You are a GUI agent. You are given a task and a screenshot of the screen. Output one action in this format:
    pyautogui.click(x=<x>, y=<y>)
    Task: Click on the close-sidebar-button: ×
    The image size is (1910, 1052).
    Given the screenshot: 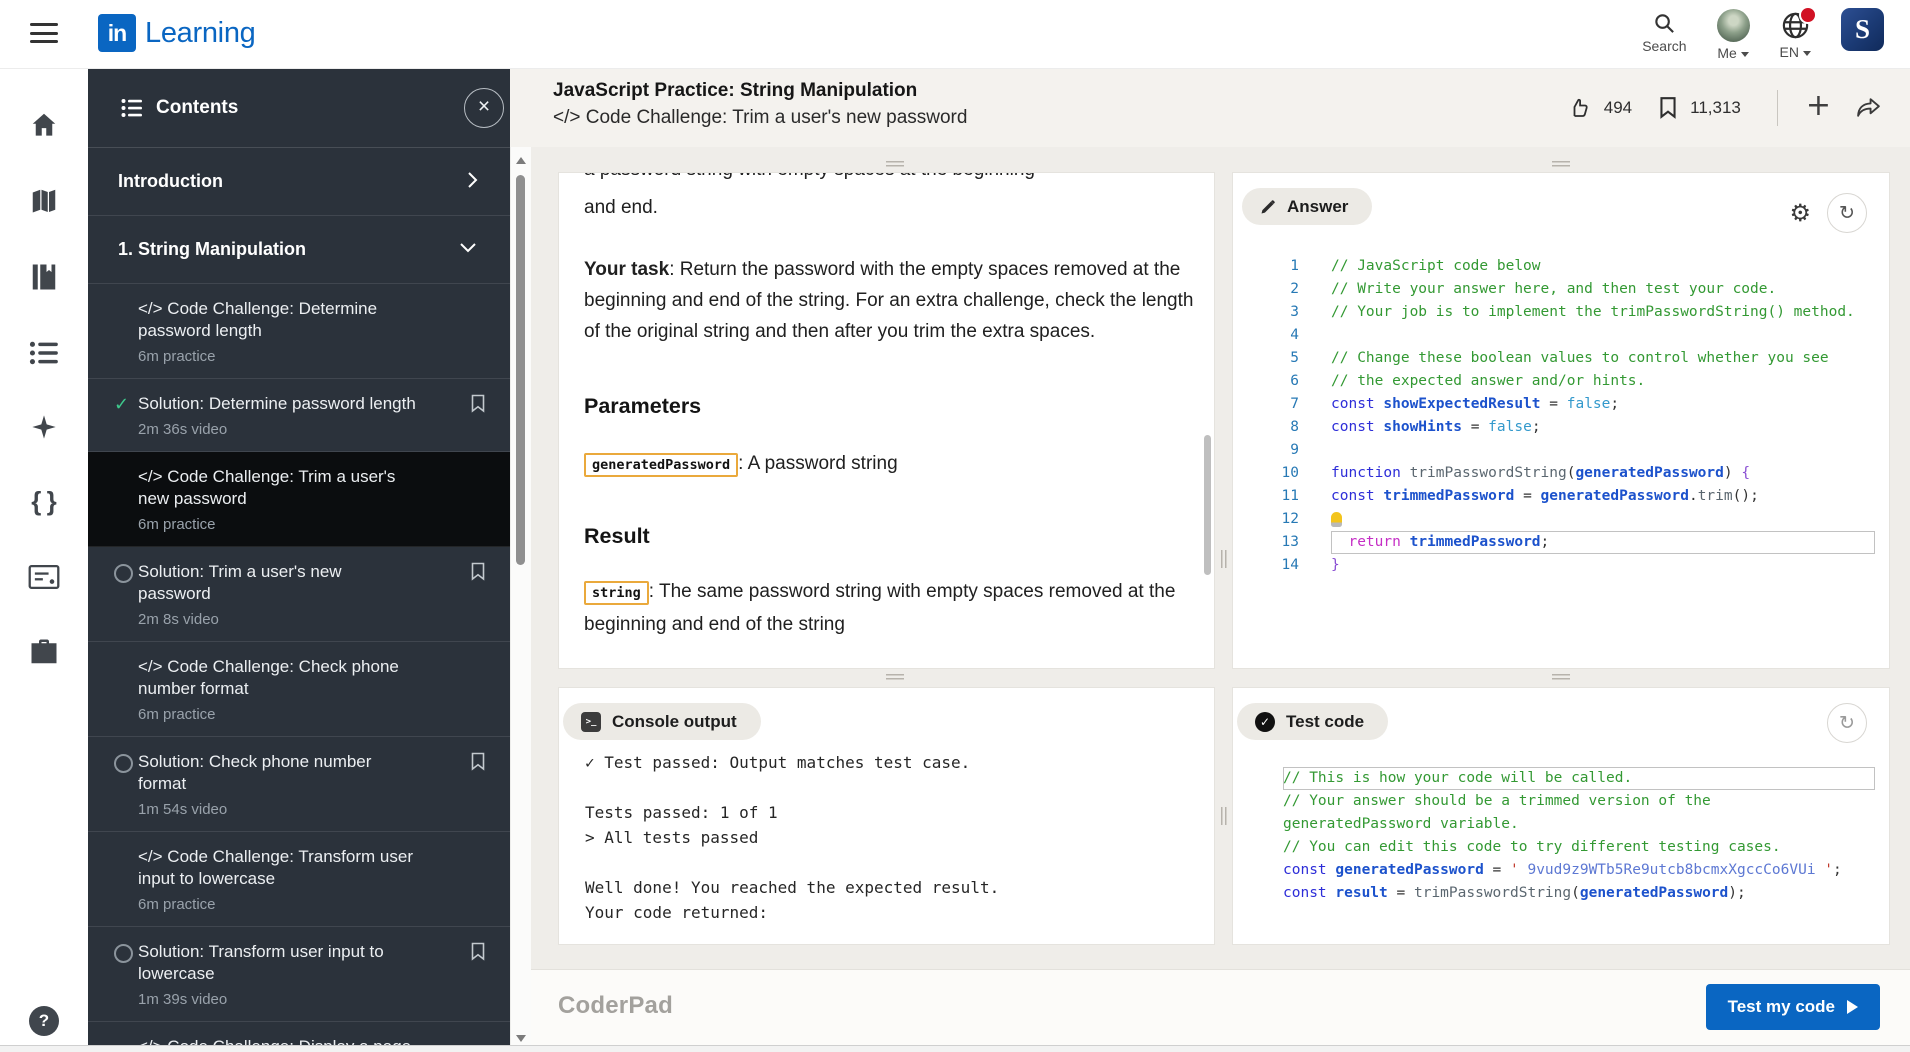 What is the action you would take?
    pyautogui.click(x=484, y=108)
    